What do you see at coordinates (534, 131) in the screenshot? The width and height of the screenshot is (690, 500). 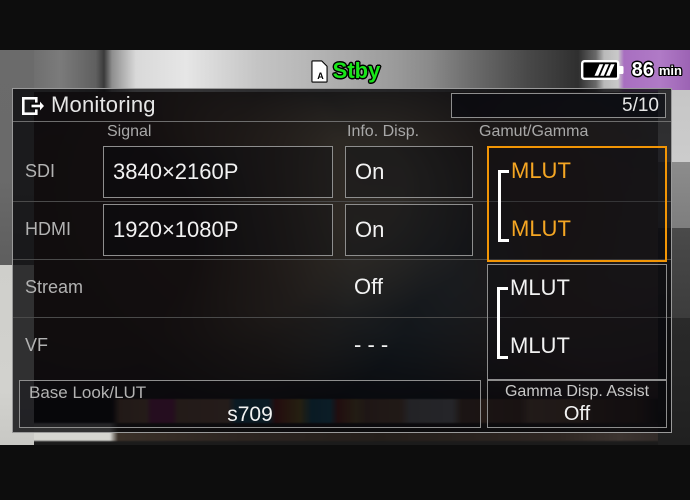 I see `column-header-gamut-gamma: Gamut/Gamma` at bounding box center [534, 131].